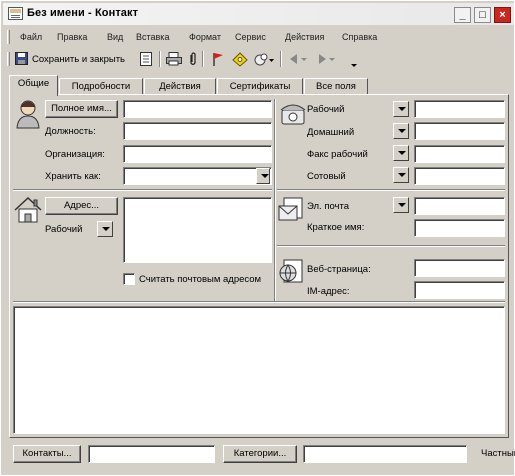 The image size is (515, 476). I want to click on tab-certificates: Сертификаты, so click(260, 86).